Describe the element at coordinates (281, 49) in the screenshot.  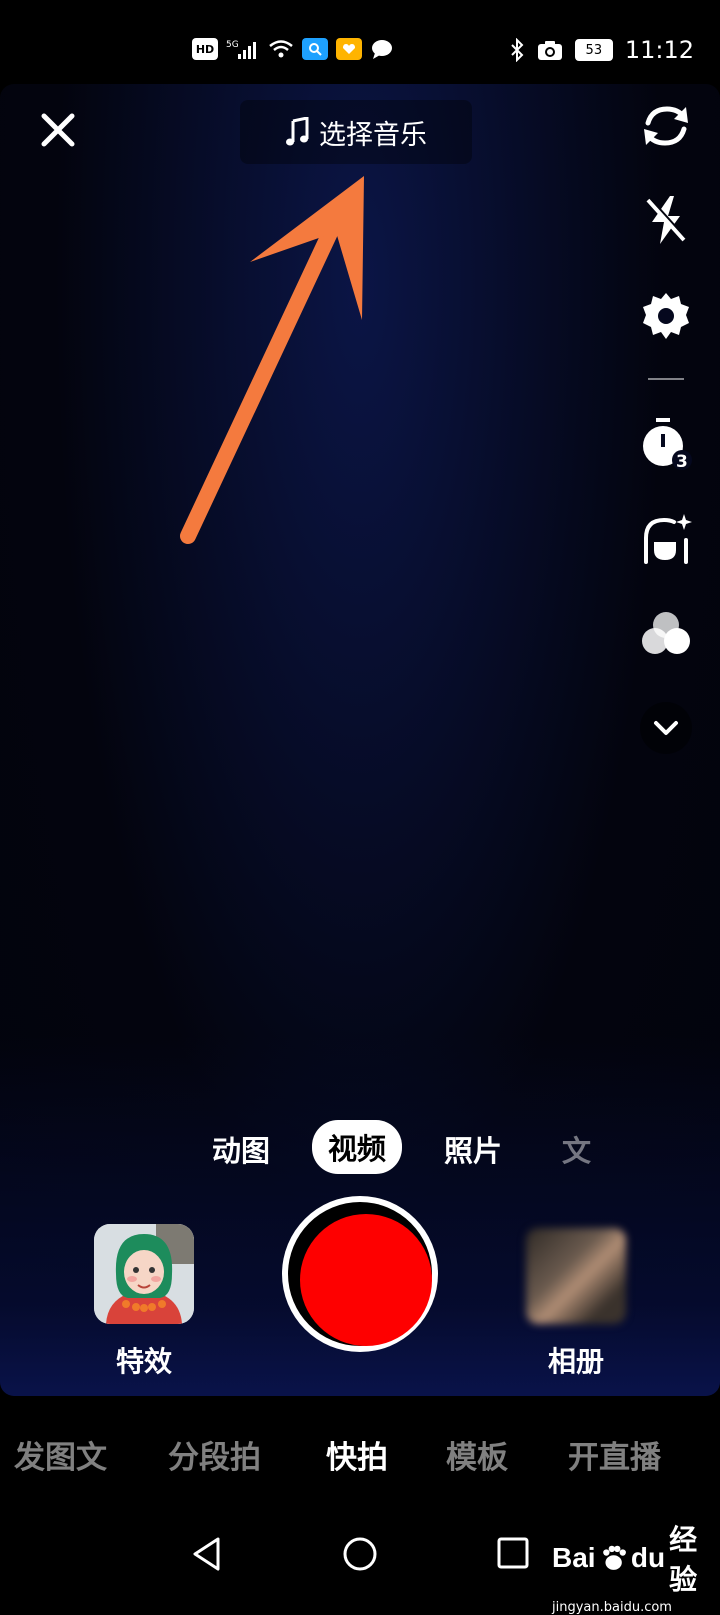
I see `wifi-icon` at that location.